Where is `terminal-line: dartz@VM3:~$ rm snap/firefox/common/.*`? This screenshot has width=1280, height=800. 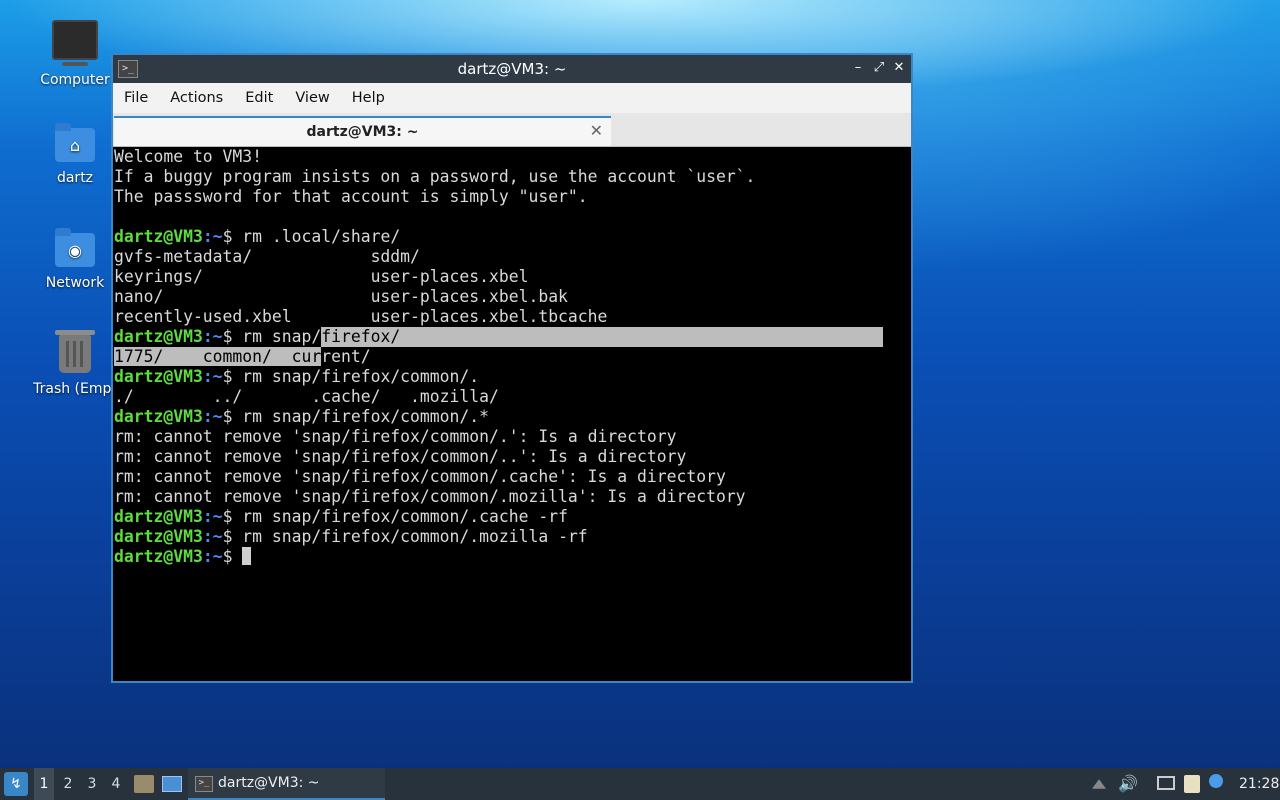 terminal-line: dartz@VM3:~$ rm snap/firefox/common/.* is located at coordinates (512, 417).